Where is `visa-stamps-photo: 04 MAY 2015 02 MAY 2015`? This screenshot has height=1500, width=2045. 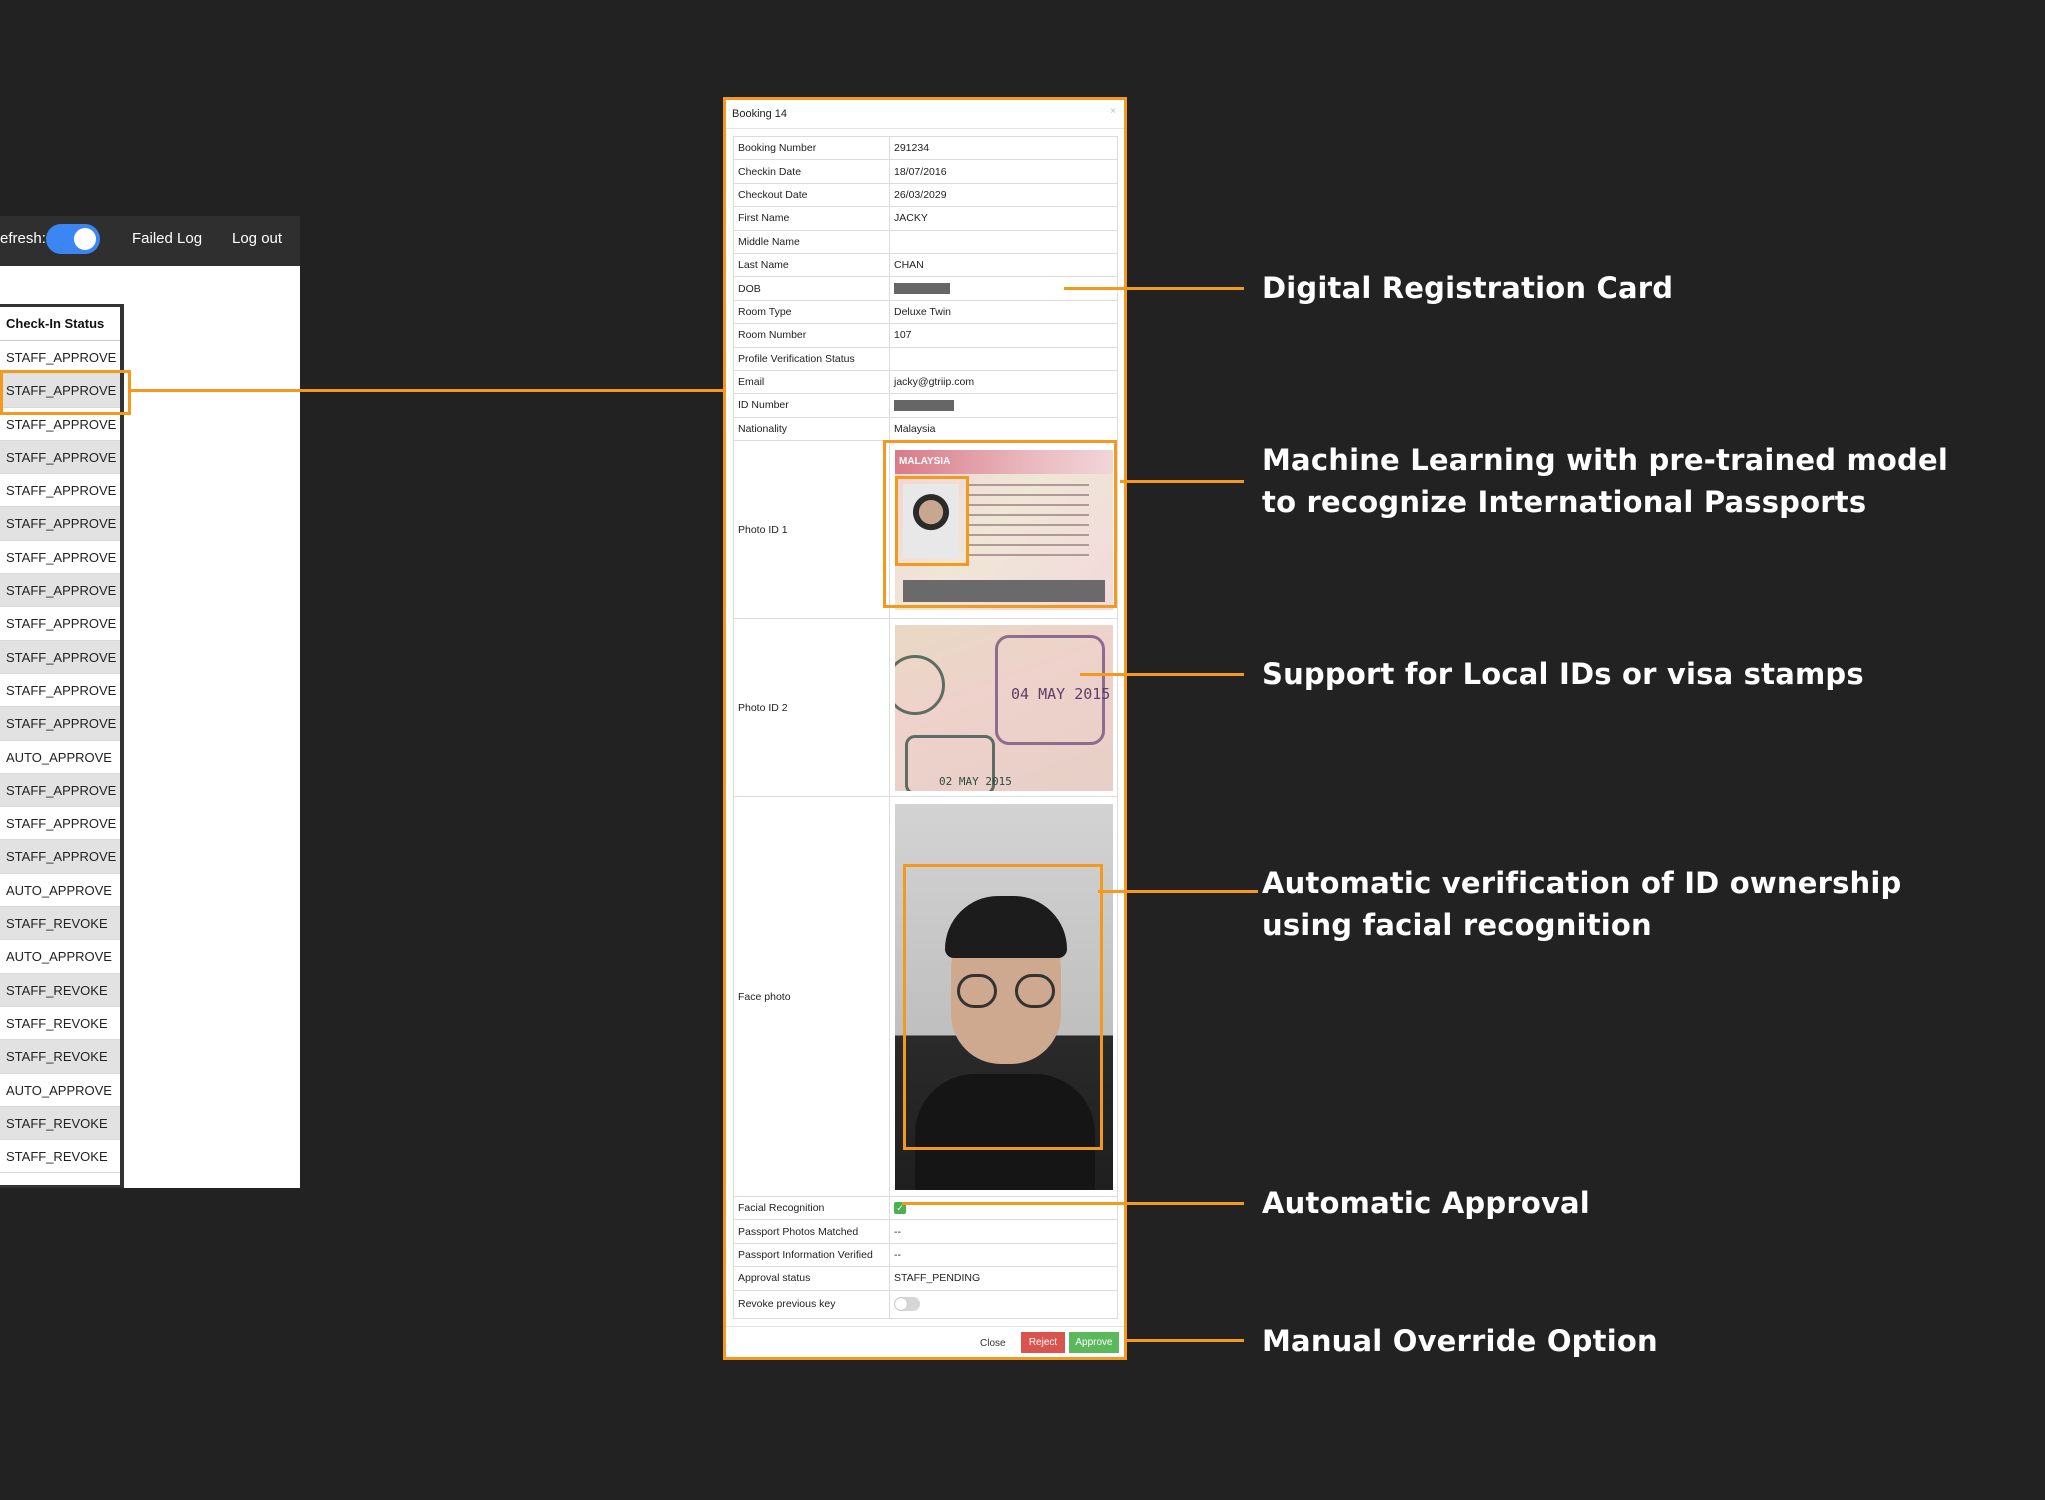
visa-stamps-photo: 04 MAY 2015 02 MAY 2015 is located at coordinates (1004, 707).